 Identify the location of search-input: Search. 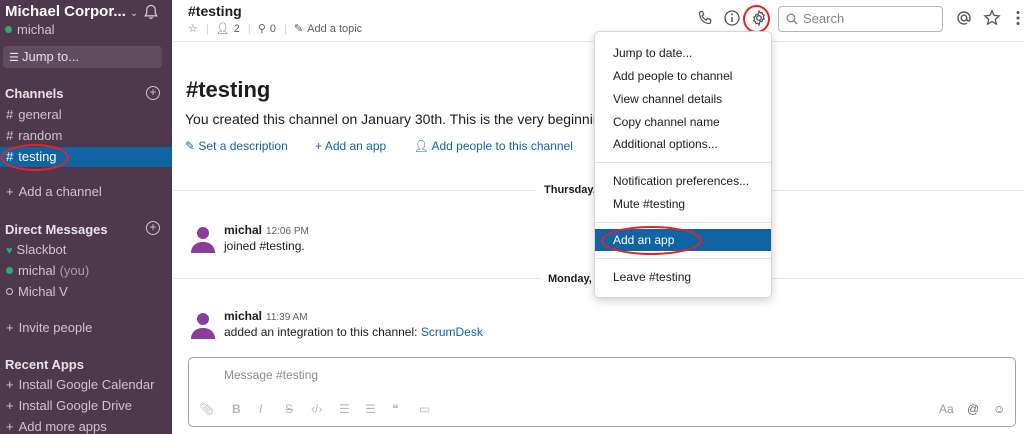
(860, 19).